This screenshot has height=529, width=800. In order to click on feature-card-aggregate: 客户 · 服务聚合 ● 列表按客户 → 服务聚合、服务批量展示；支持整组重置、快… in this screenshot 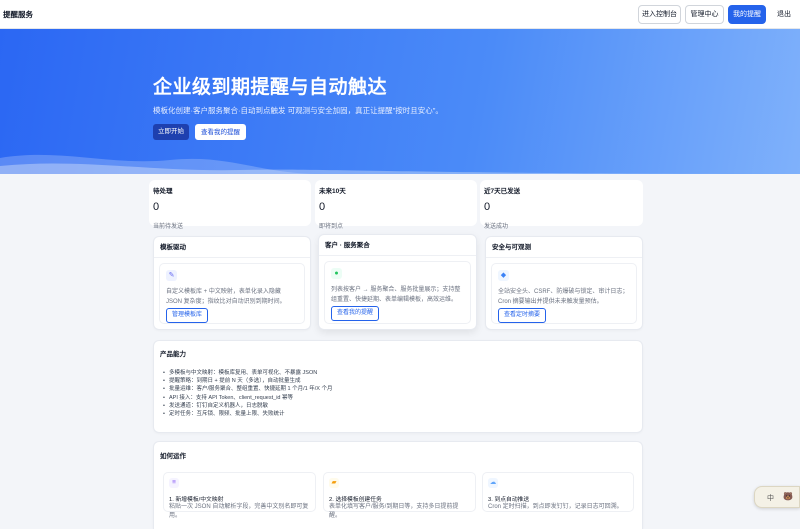, I will do `click(397, 282)`.